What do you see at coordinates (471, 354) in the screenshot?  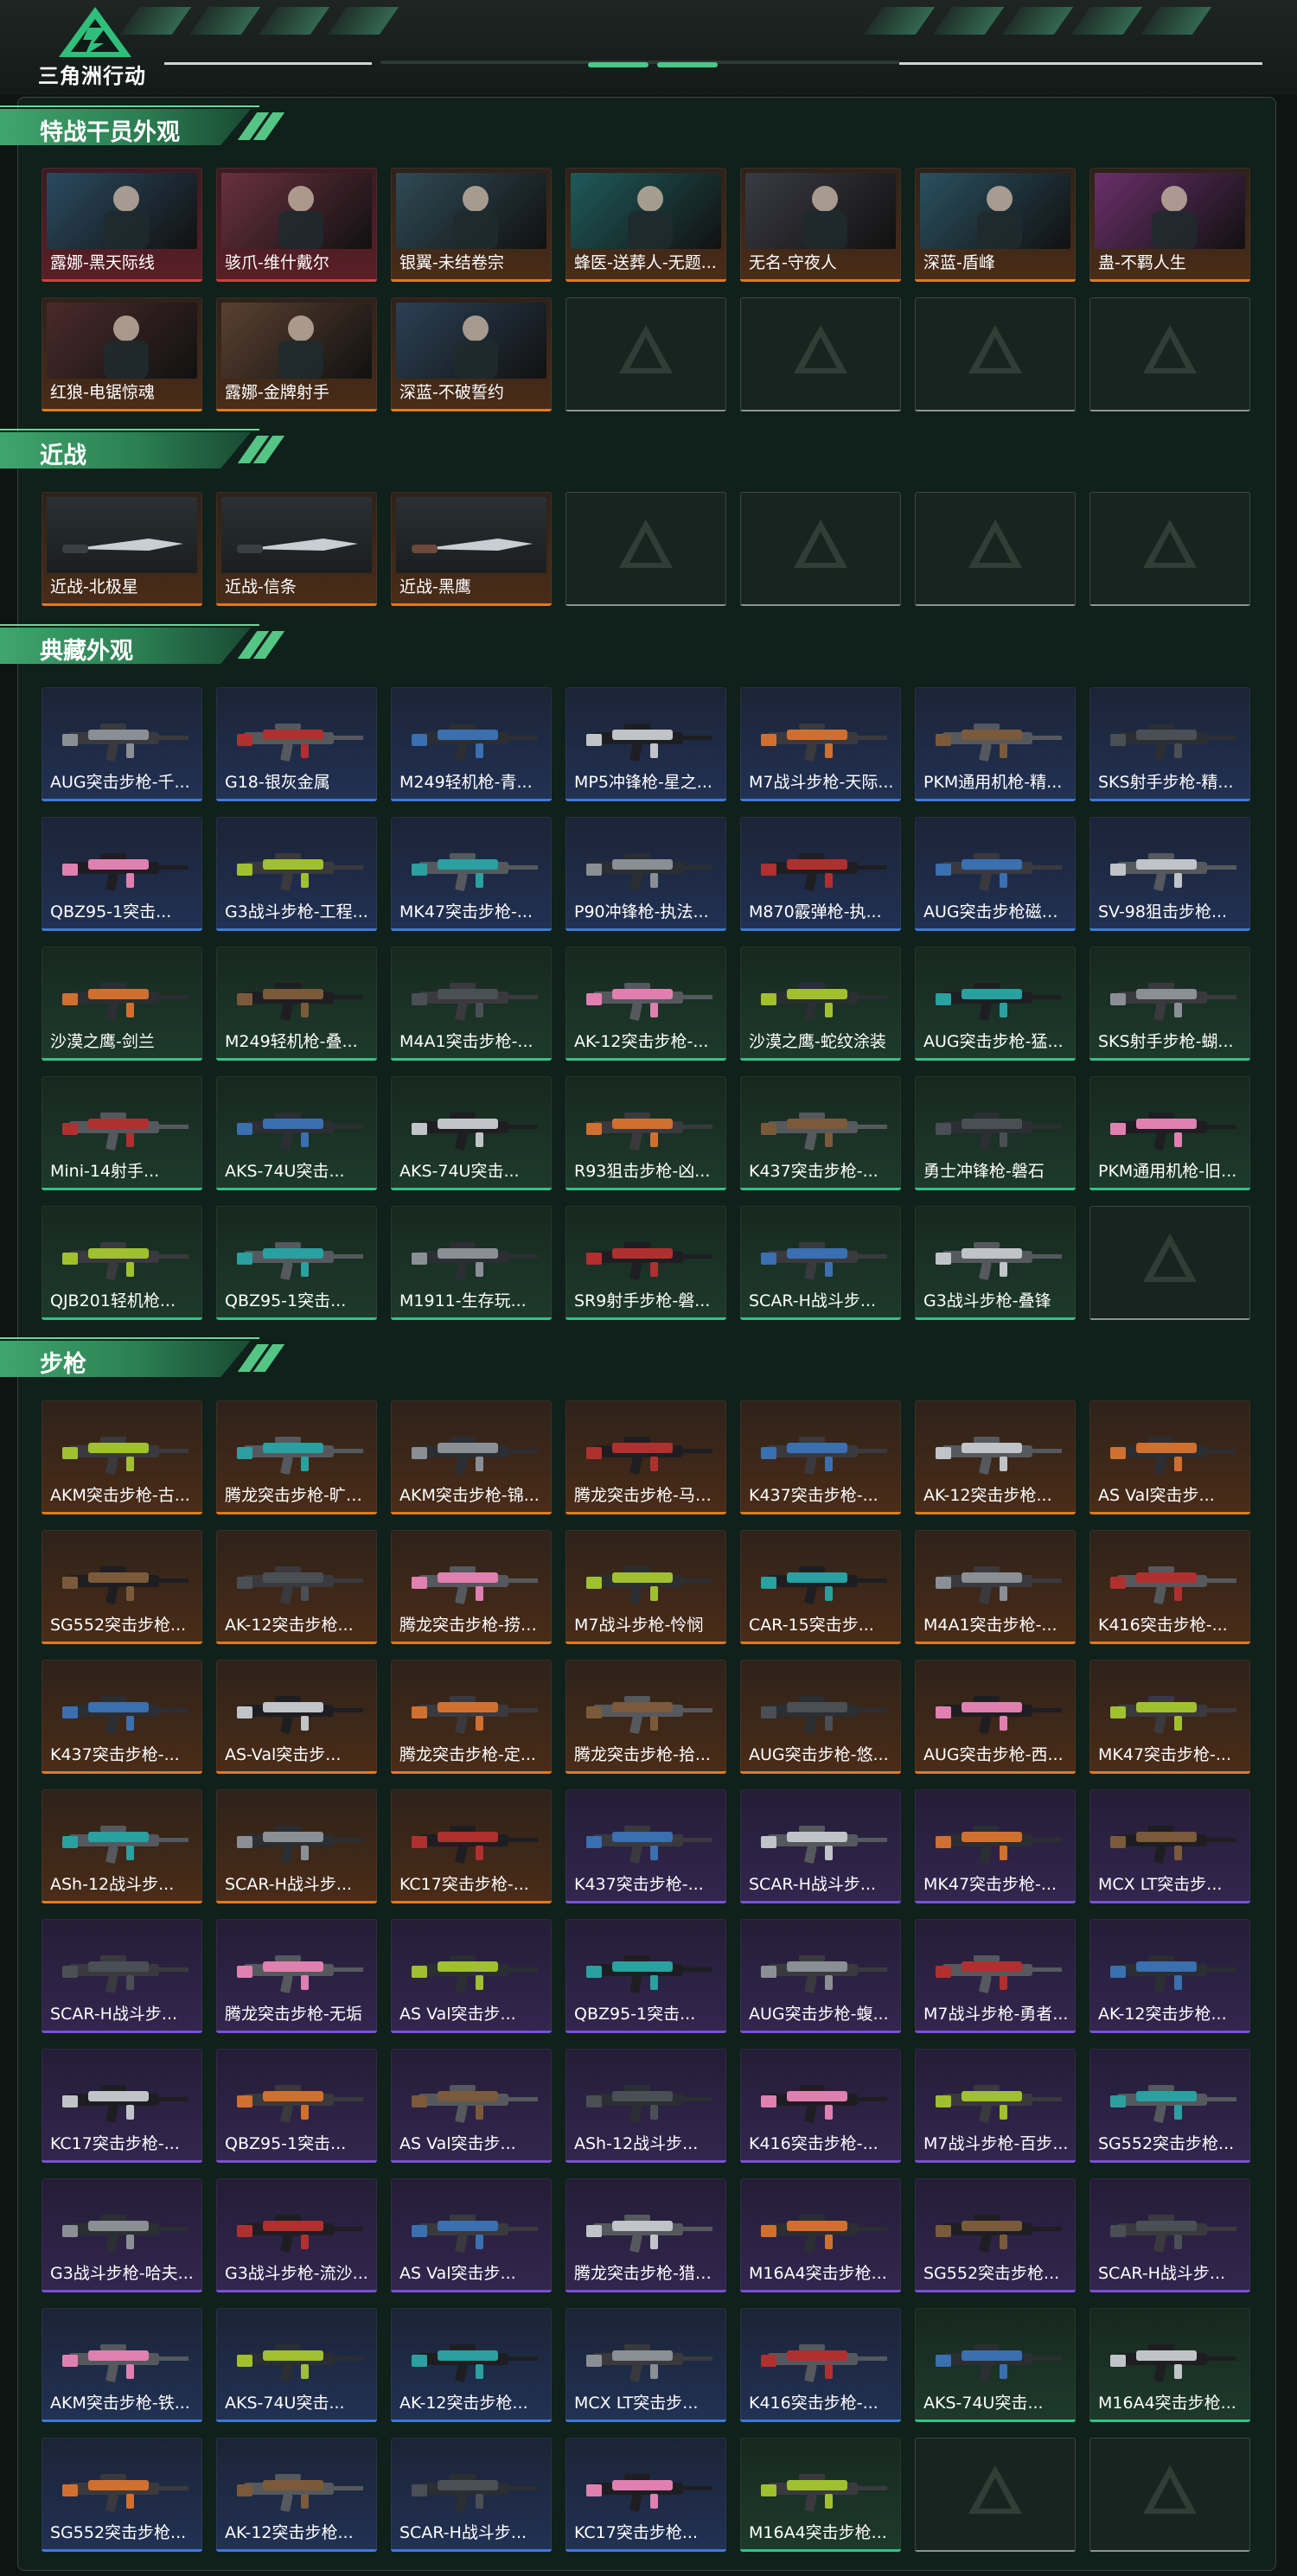 I see `operator-skin-card: 深蓝-不破誓约` at bounding box center [471, 354].